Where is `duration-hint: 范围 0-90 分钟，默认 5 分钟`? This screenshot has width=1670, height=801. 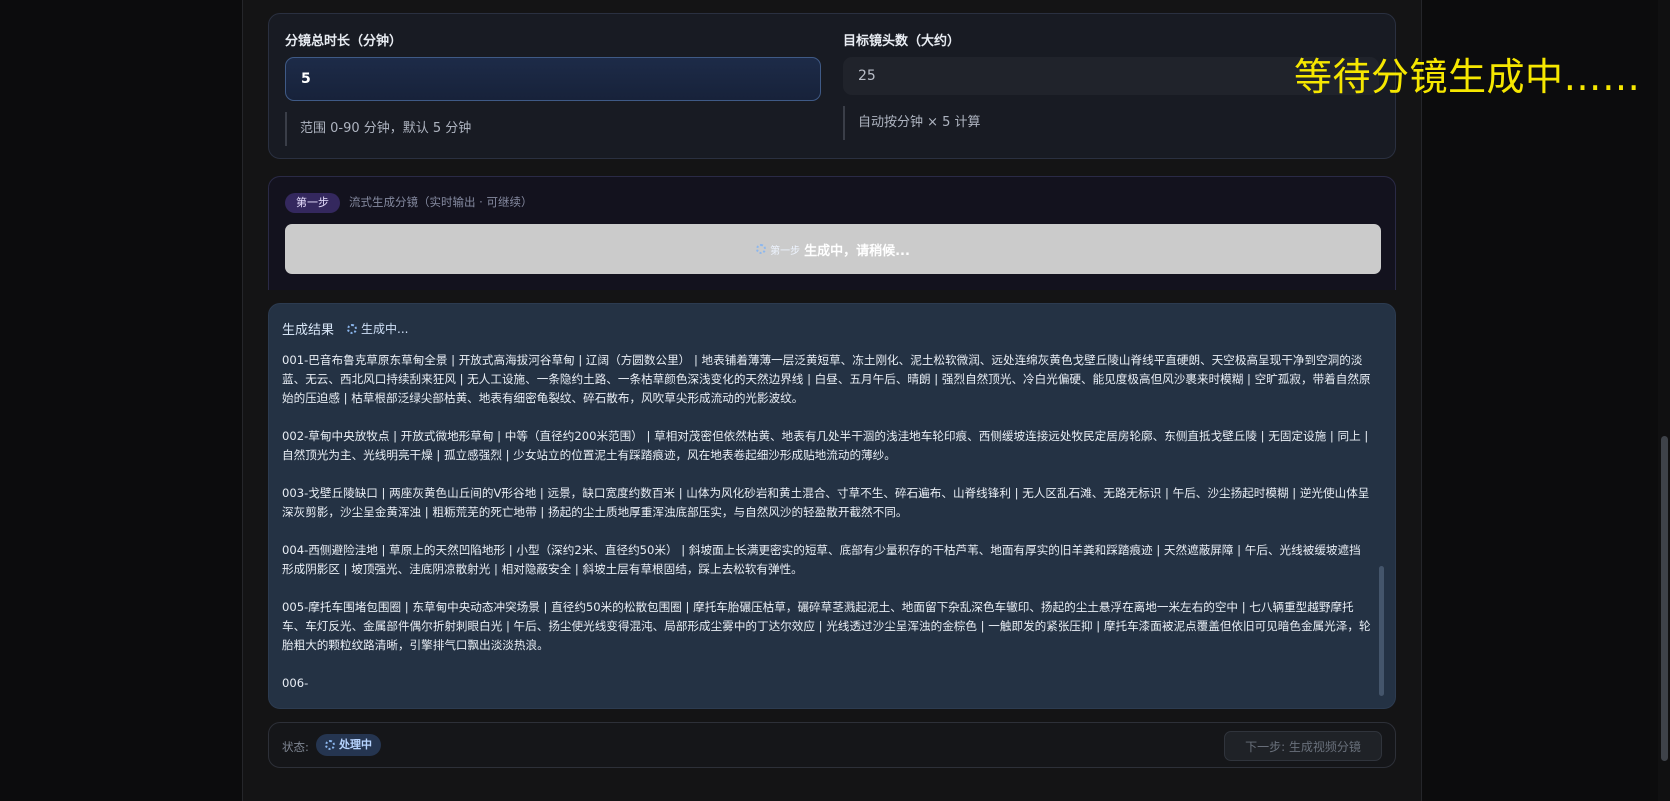
duration-hint: 范围 0-90 分钟，默认 5 分钟 is located at coordinates (378, 129).